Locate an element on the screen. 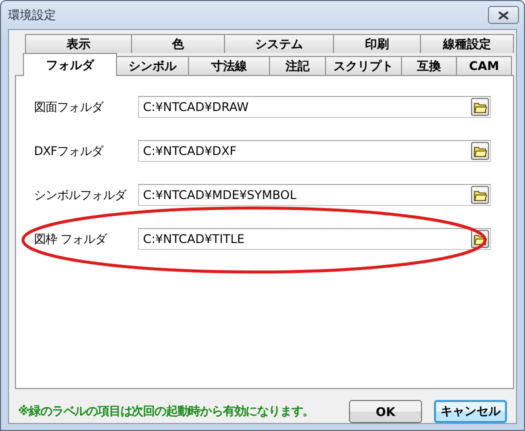 The width and height of the screenshot is (525, 431). folder-label: 図枠 フォルダ is located at coordinates (71, 239).